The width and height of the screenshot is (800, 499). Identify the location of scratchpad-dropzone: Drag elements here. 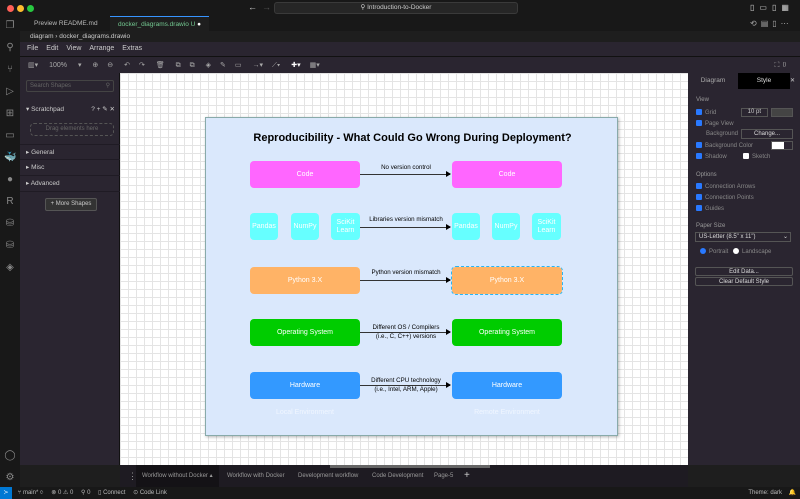
(72, 129).